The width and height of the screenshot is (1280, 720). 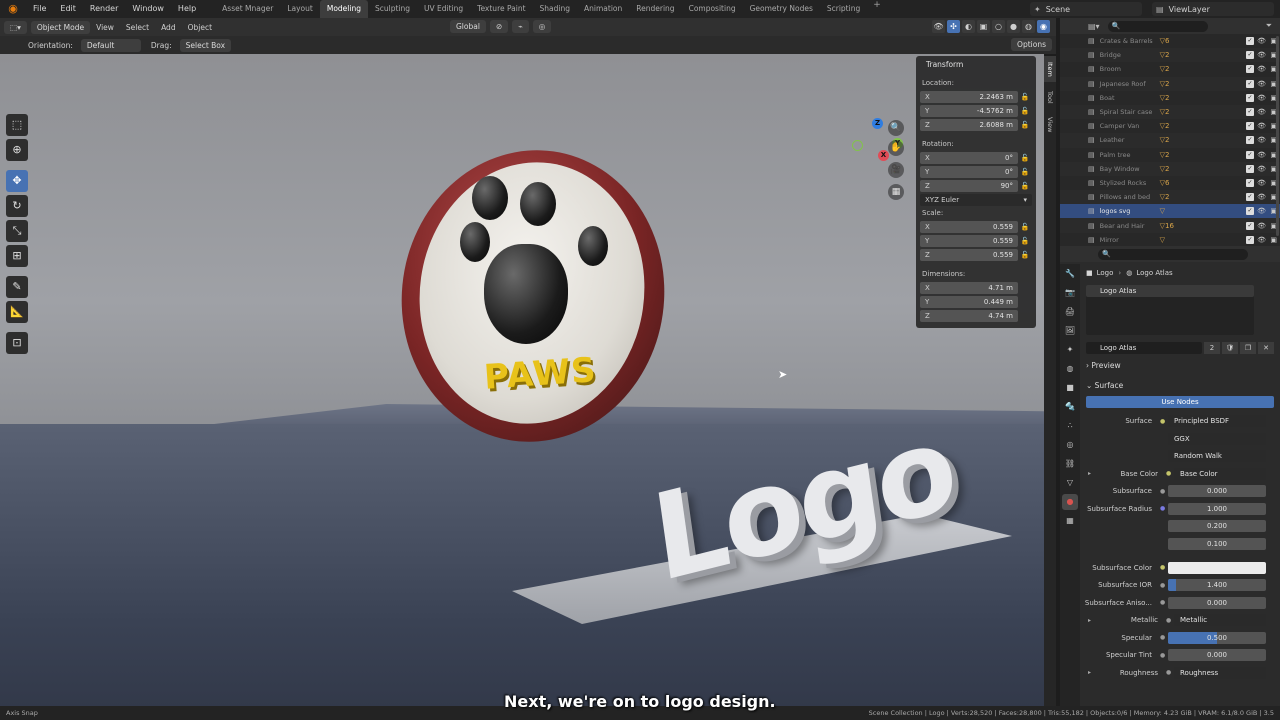 What do you see at coordinates (1170, 69) in the screenshot?
I see `outliner-row: ▤ Broom ▽2 ✓ 👁 ▣` at bounding box center [1170, 69].